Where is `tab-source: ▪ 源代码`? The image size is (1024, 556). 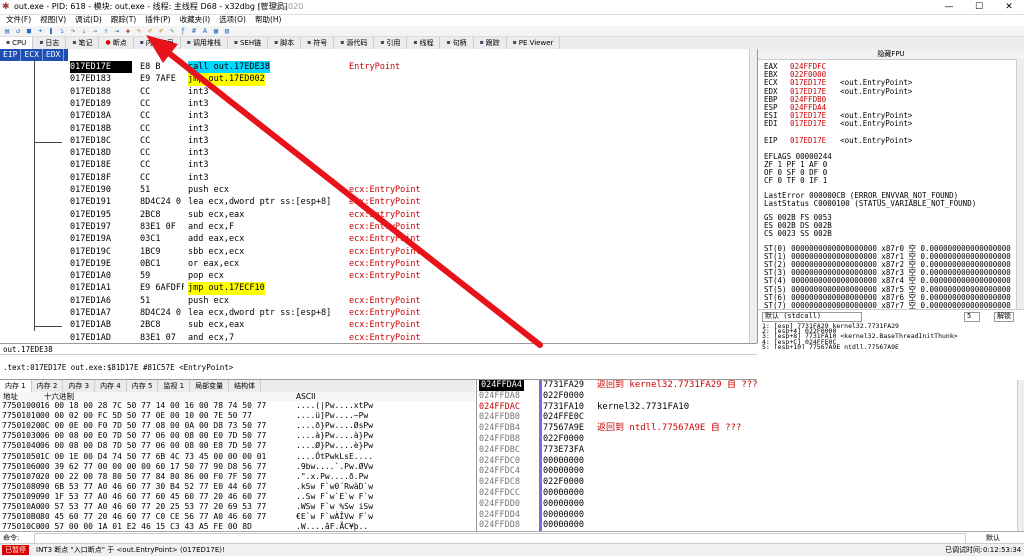
tab-source: ▪ 源代码 is located at coordinates (354, 43).